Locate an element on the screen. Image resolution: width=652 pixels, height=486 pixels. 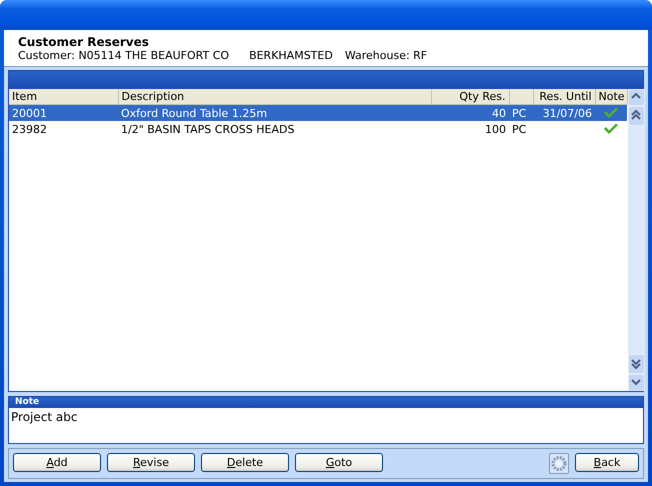
table-row: 23982 1/2" BASIN TAPS CROSS HEADS 100 PC is located at coordinates (318, 129).